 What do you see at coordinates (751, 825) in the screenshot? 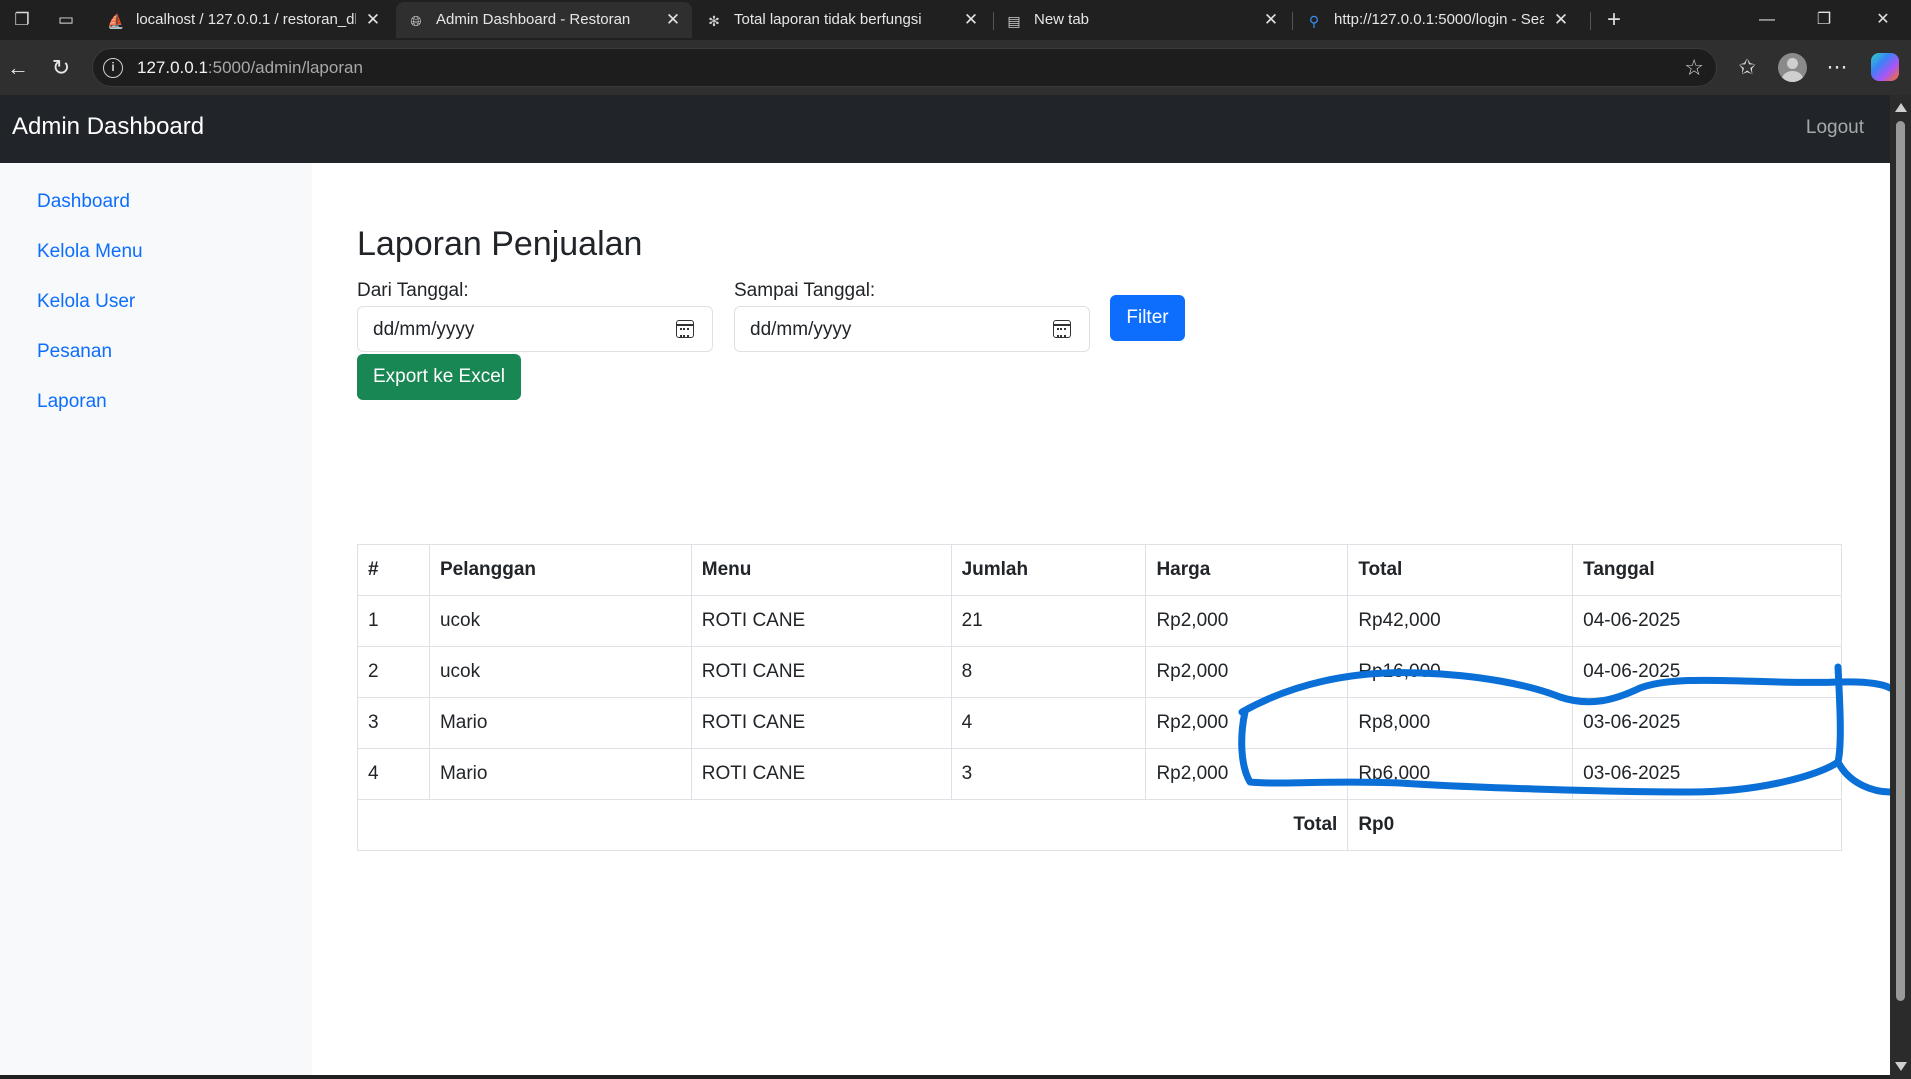
I see `footer-spacer` at bounding box center [751, 825].